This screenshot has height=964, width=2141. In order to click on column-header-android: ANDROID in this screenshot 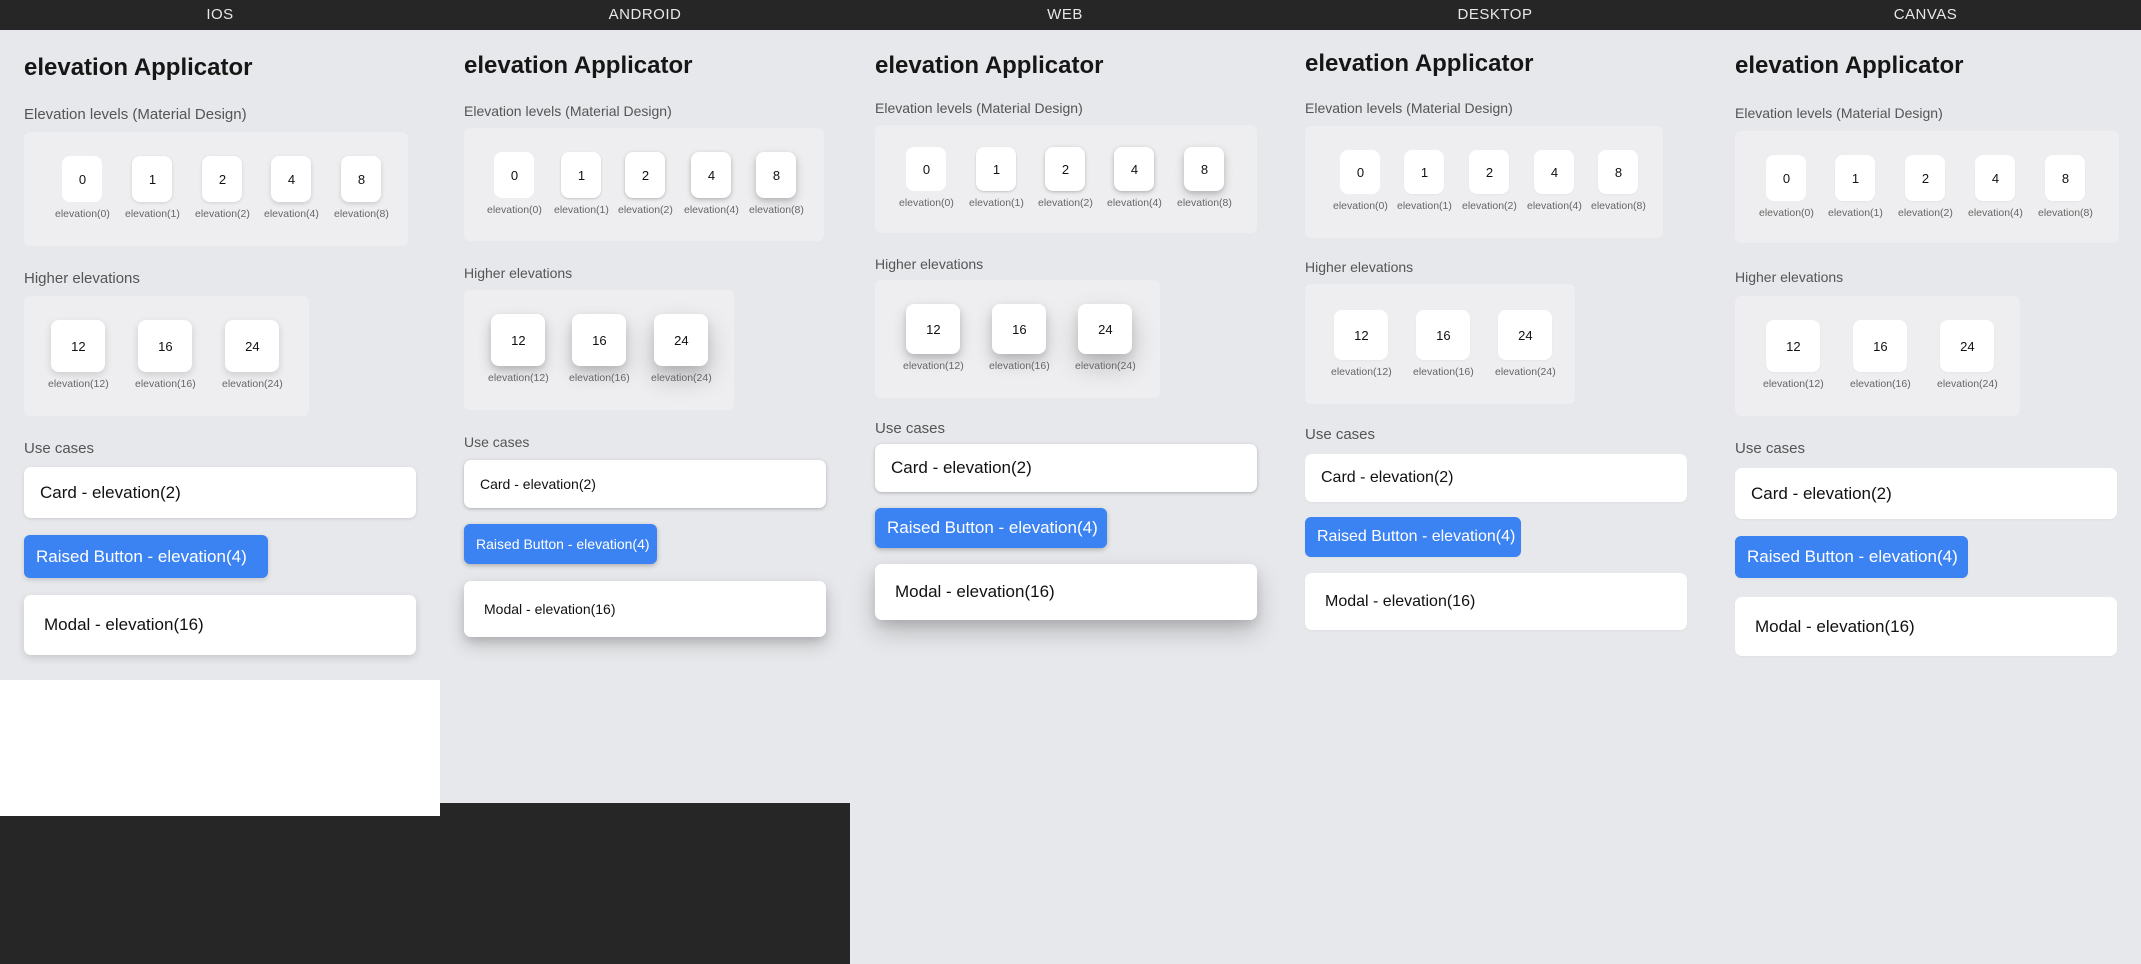, I will do `click(645, 15)`.